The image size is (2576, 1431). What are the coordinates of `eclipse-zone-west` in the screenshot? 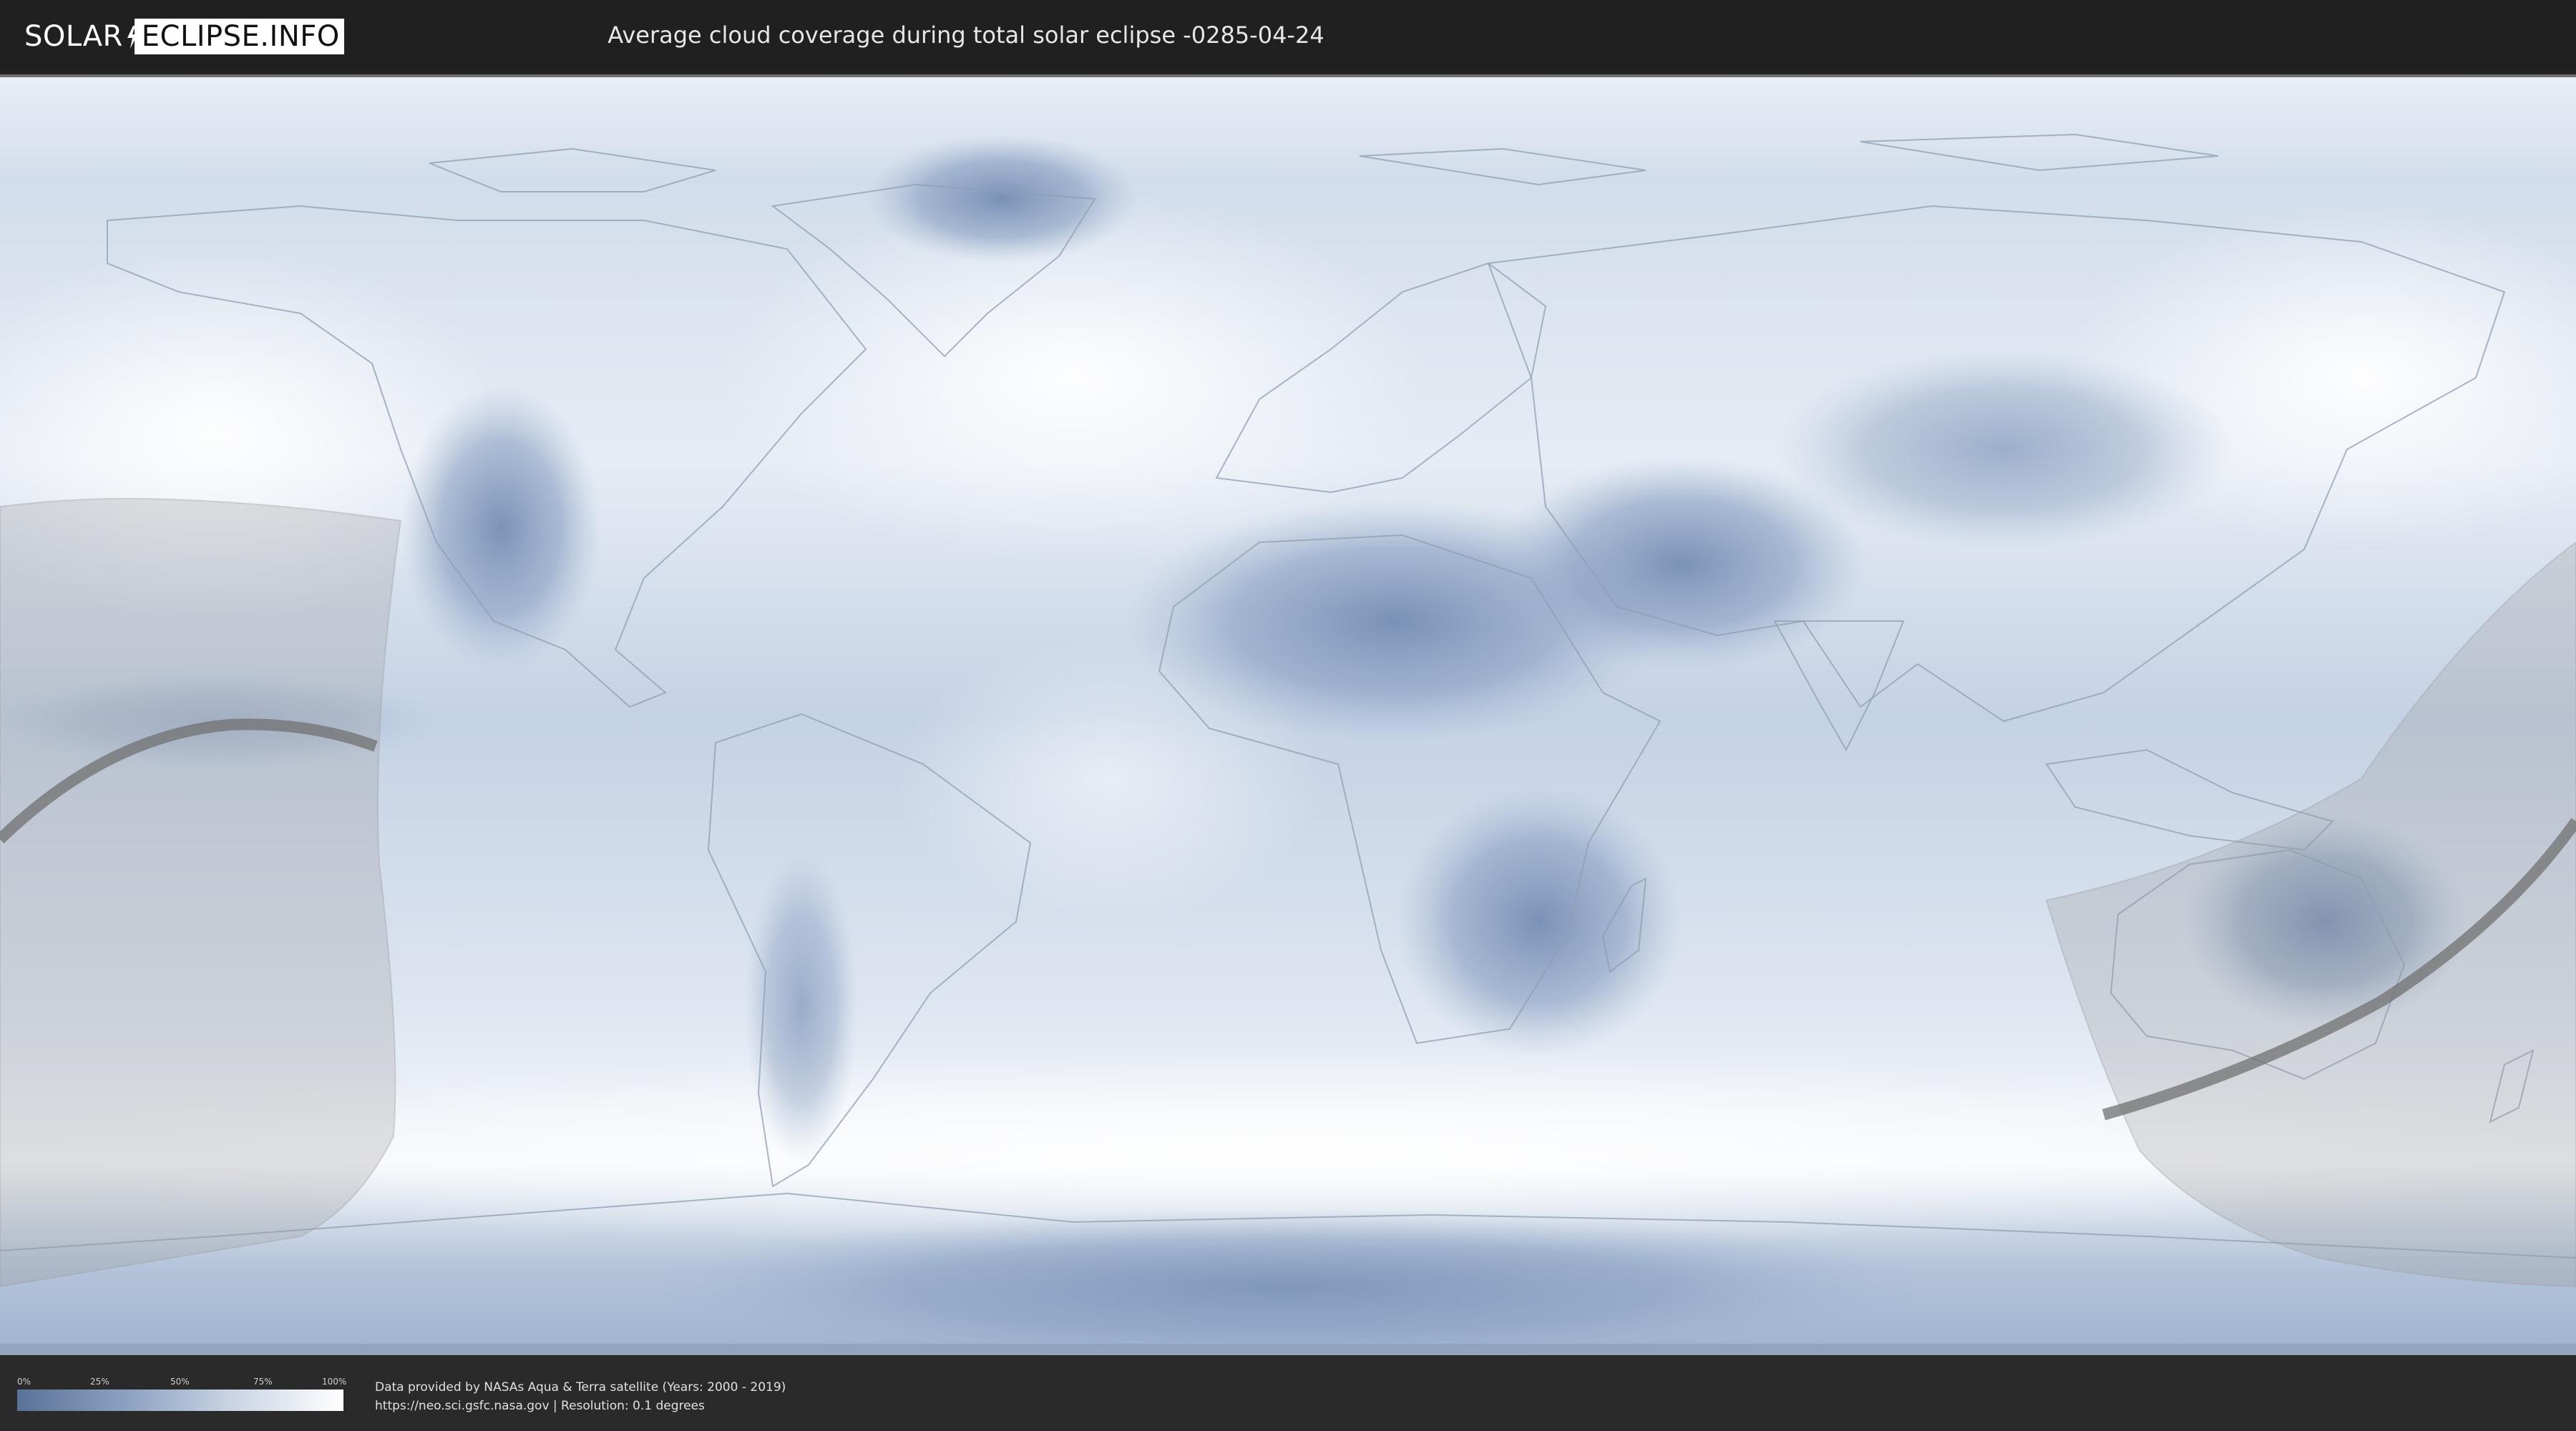 It's located at (201, 892).